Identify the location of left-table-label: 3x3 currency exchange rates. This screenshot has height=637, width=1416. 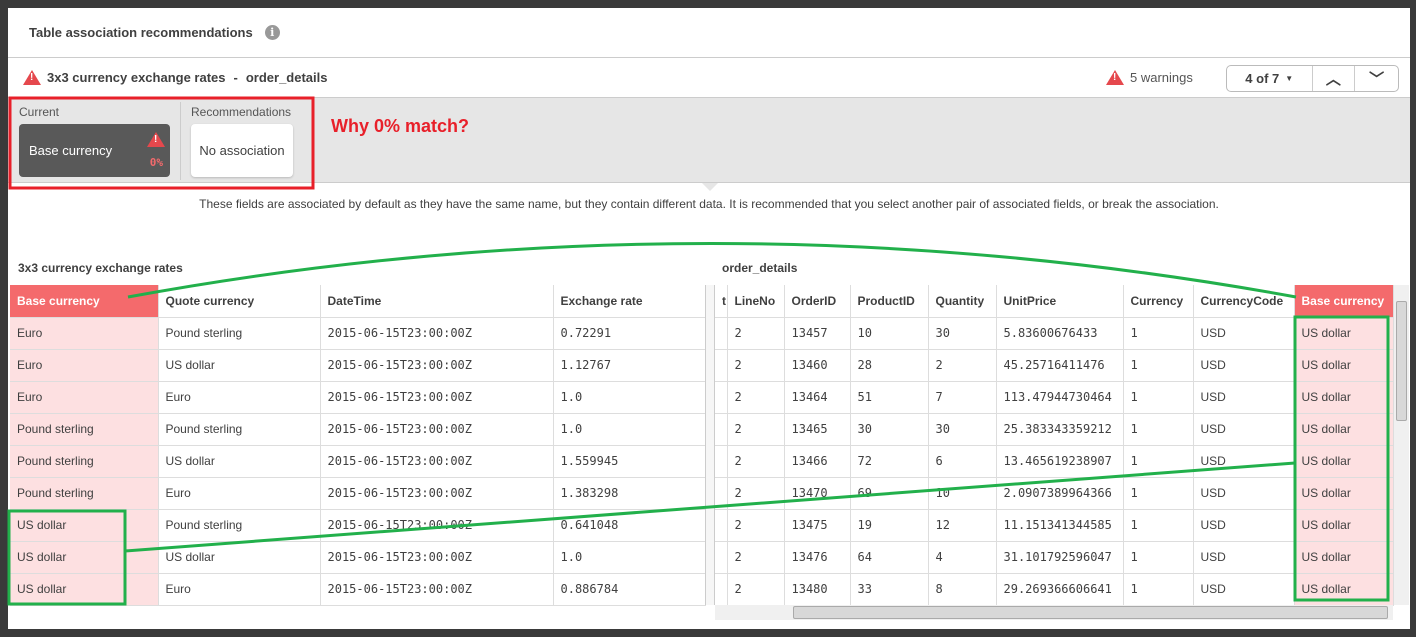
(100, 268).